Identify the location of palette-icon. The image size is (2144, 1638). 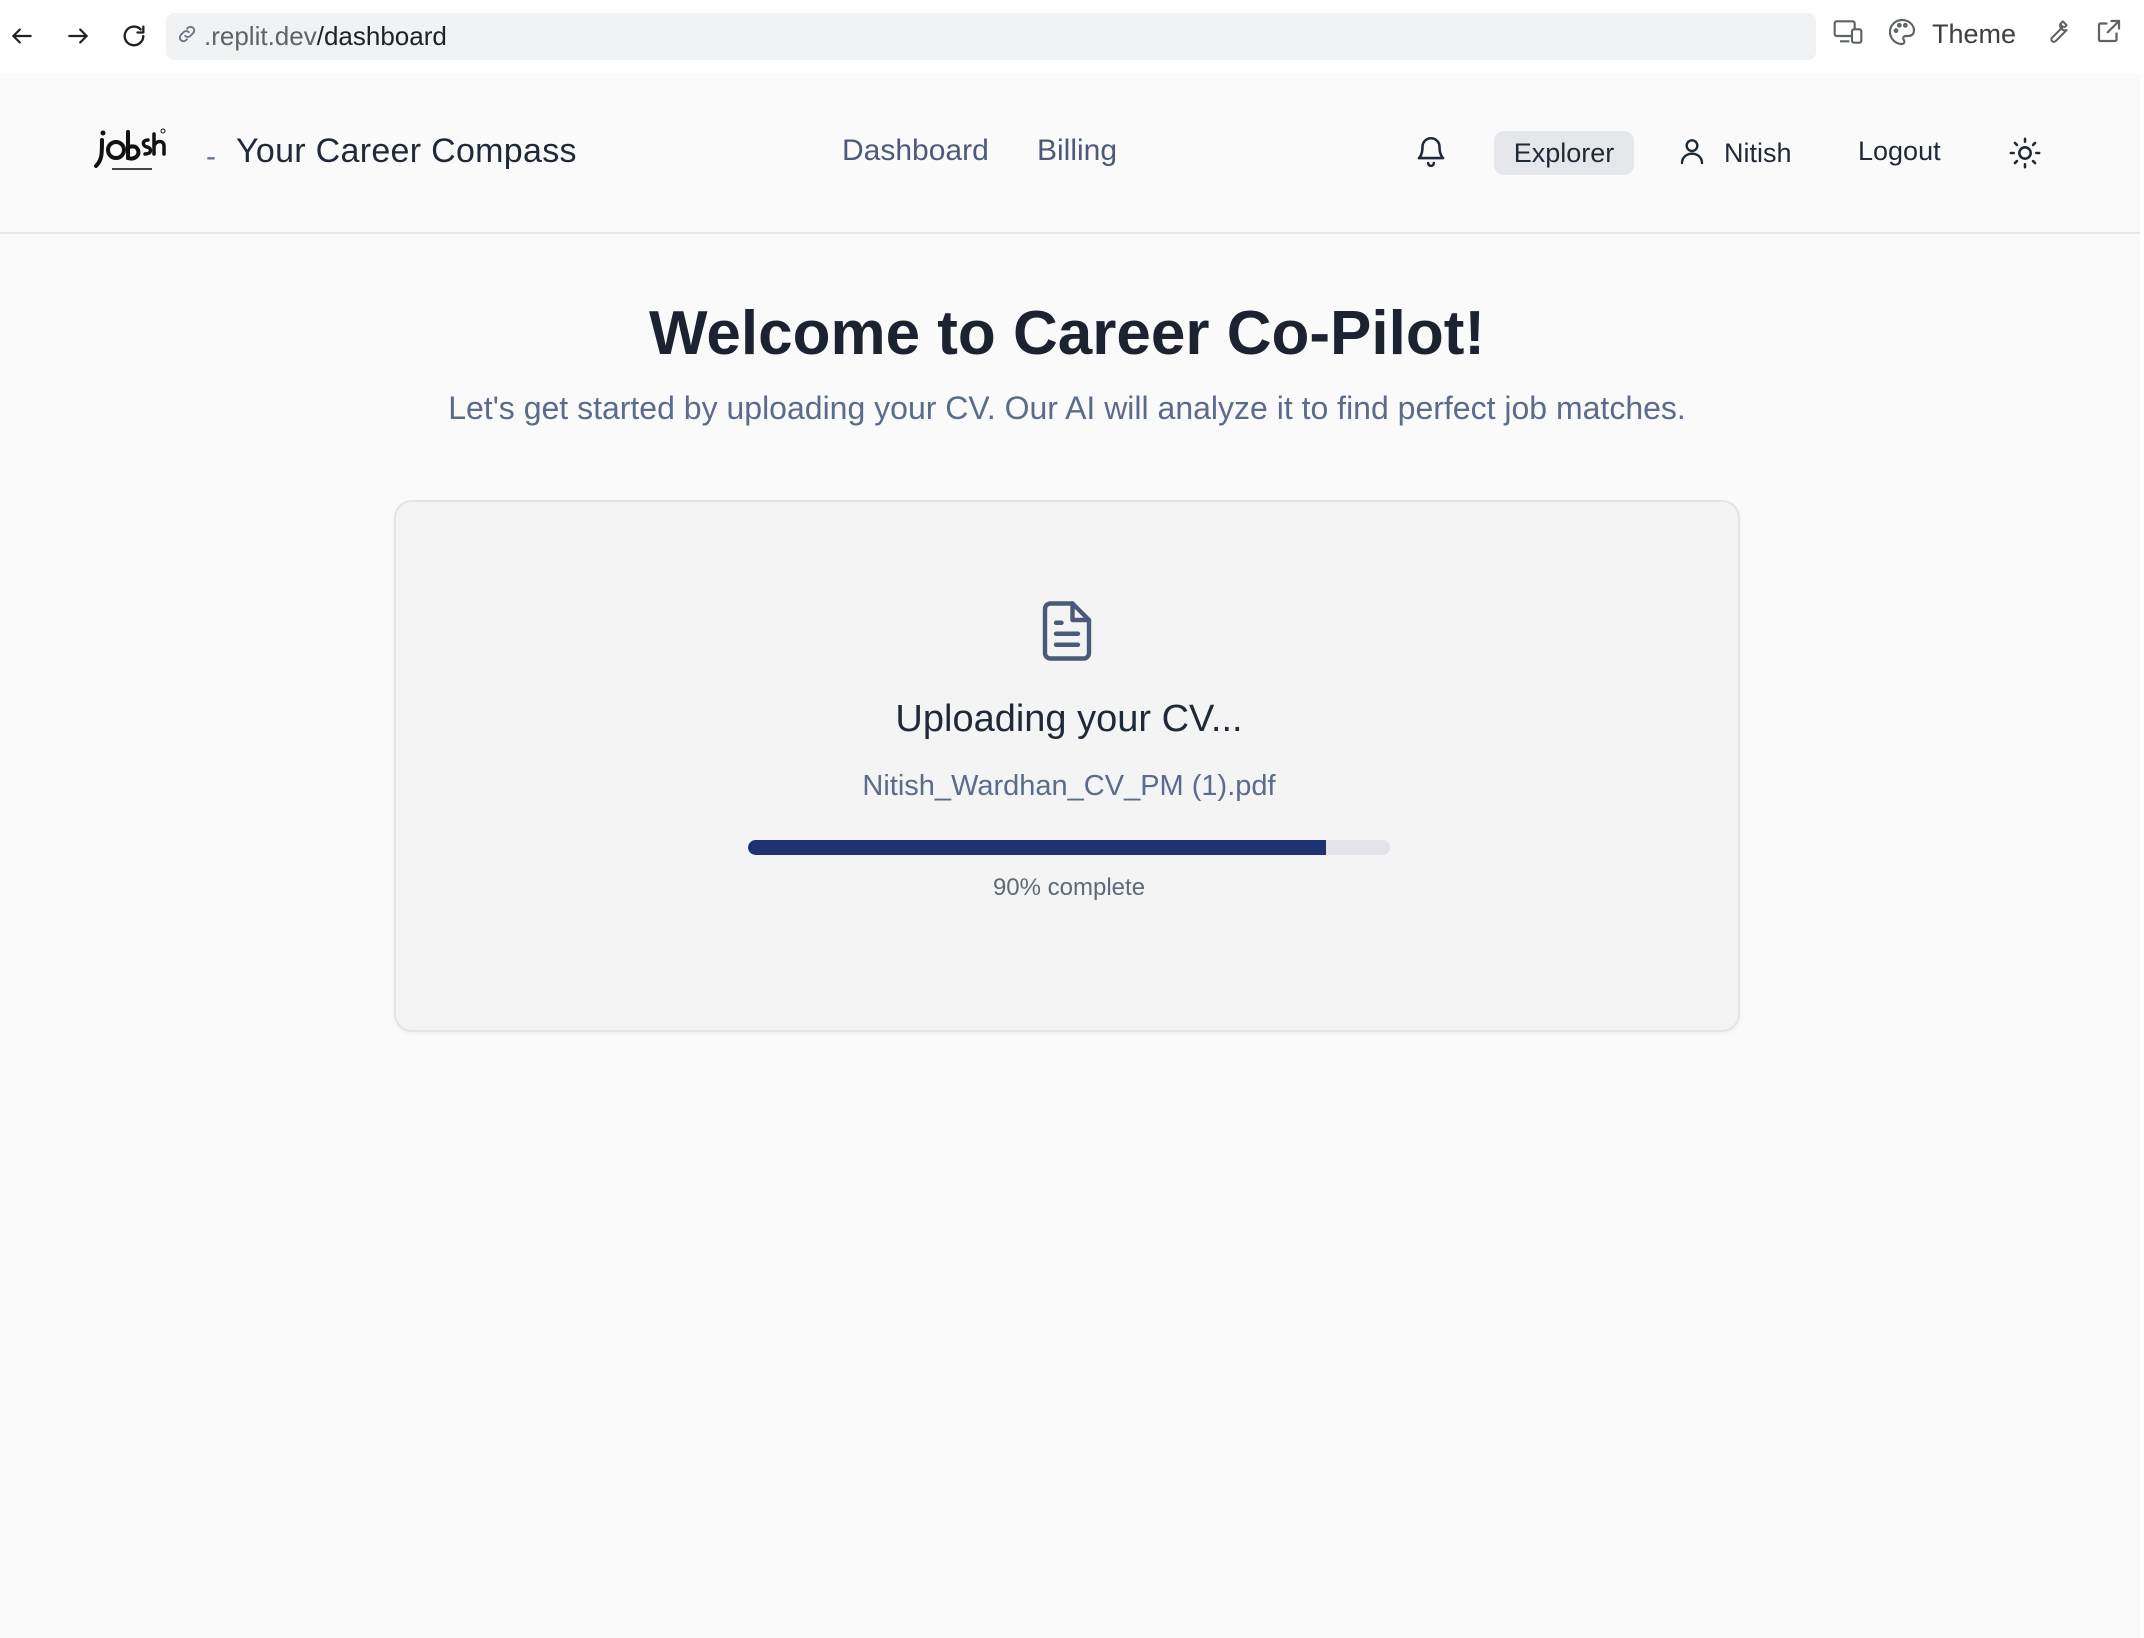
(1902, 34).